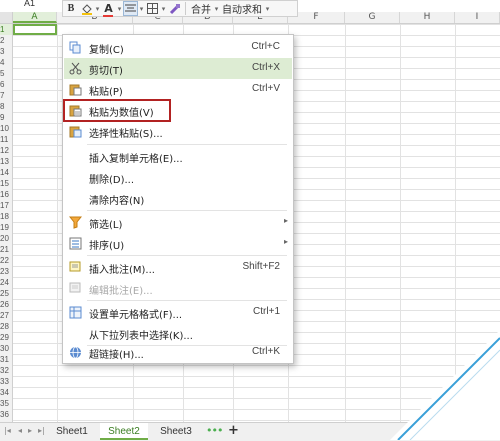  What do you see at coordinates (97, 8) in the screenshot?
I see `fill-color-dropdown-icon: ▾` at bounding box center [97, 8].